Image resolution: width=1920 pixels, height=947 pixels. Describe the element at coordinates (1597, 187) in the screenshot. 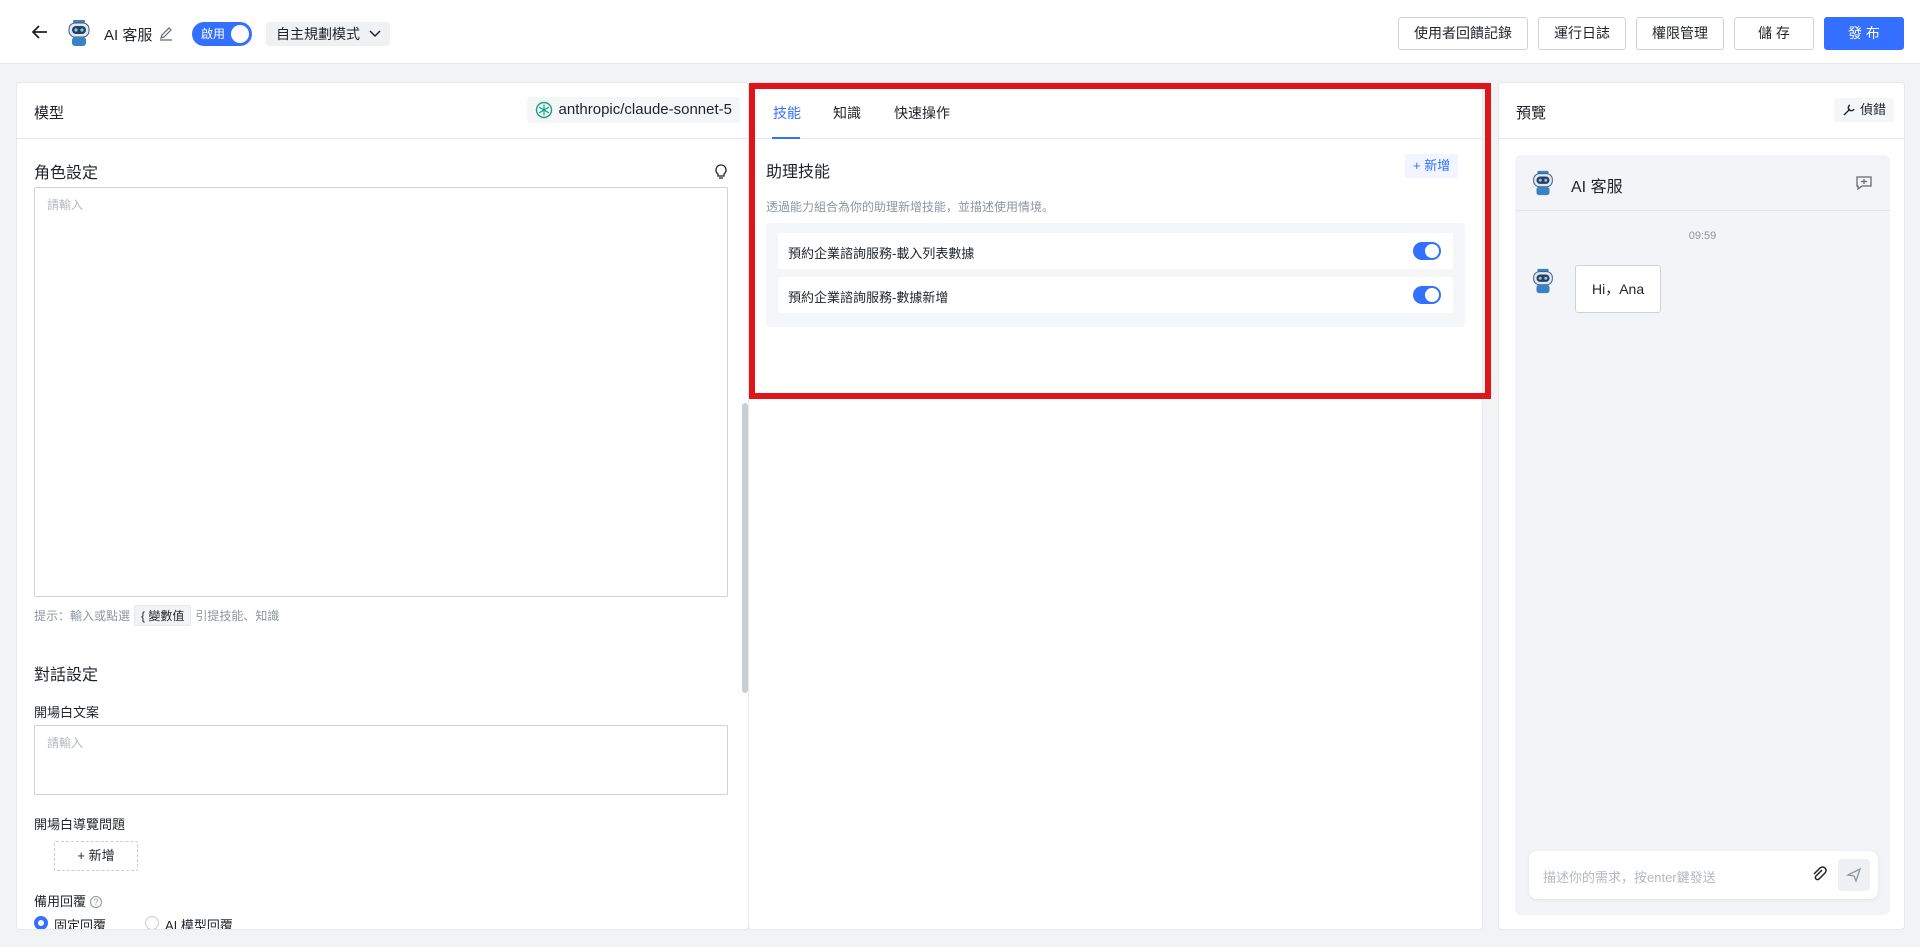

I see `chat-bot-name: AI 客服` at that location.